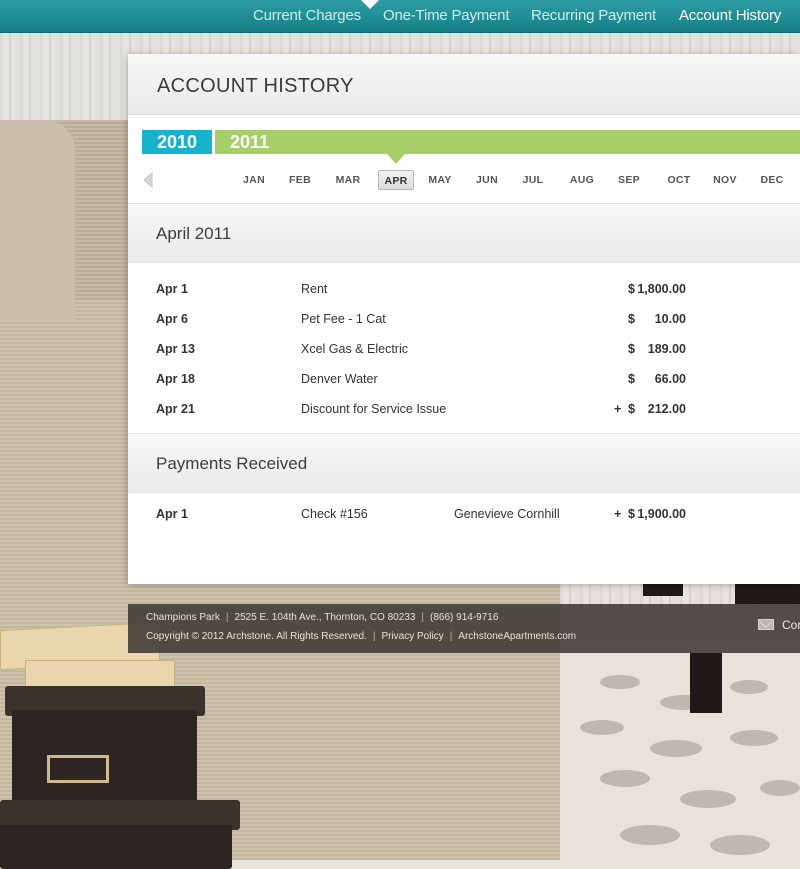 The image size is (800, 869). Describe the element at coordinates (348, 180) in the screenshot. I see `month-mar: MAR` at that location.